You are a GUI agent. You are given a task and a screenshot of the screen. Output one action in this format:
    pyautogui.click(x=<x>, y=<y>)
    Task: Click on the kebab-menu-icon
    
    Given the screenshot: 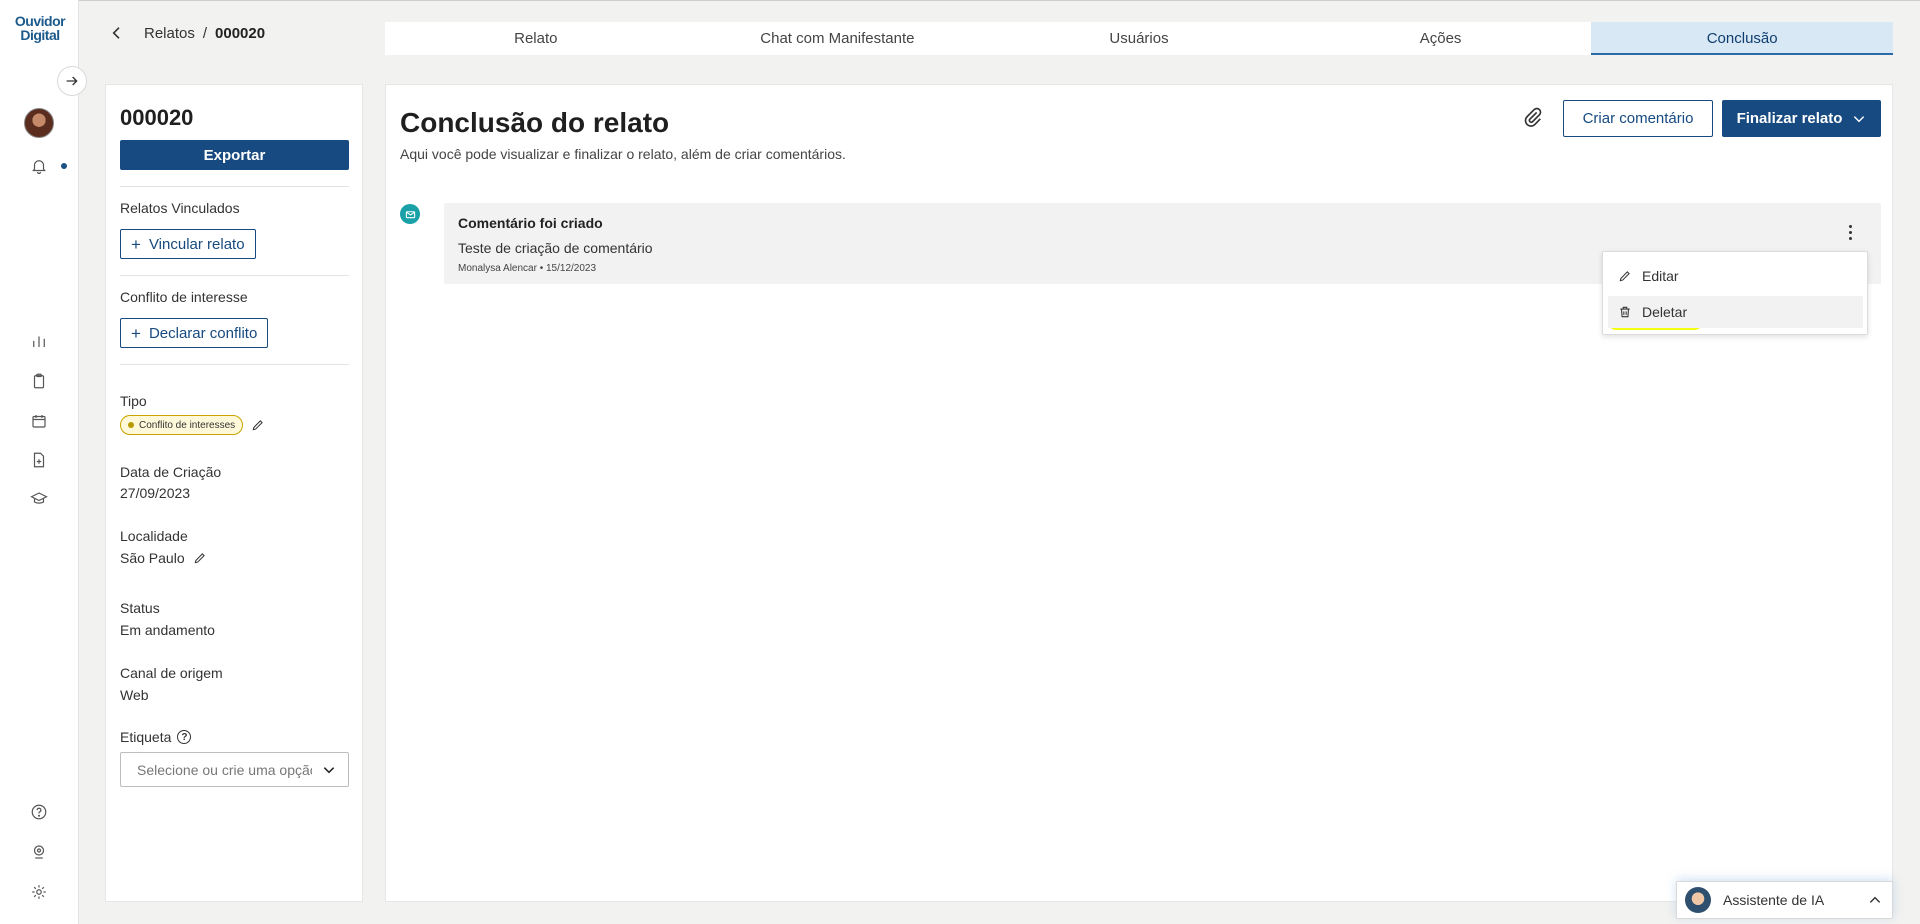 What is the action you would take?
    pyautogui.click(x=1850, y=232)
    